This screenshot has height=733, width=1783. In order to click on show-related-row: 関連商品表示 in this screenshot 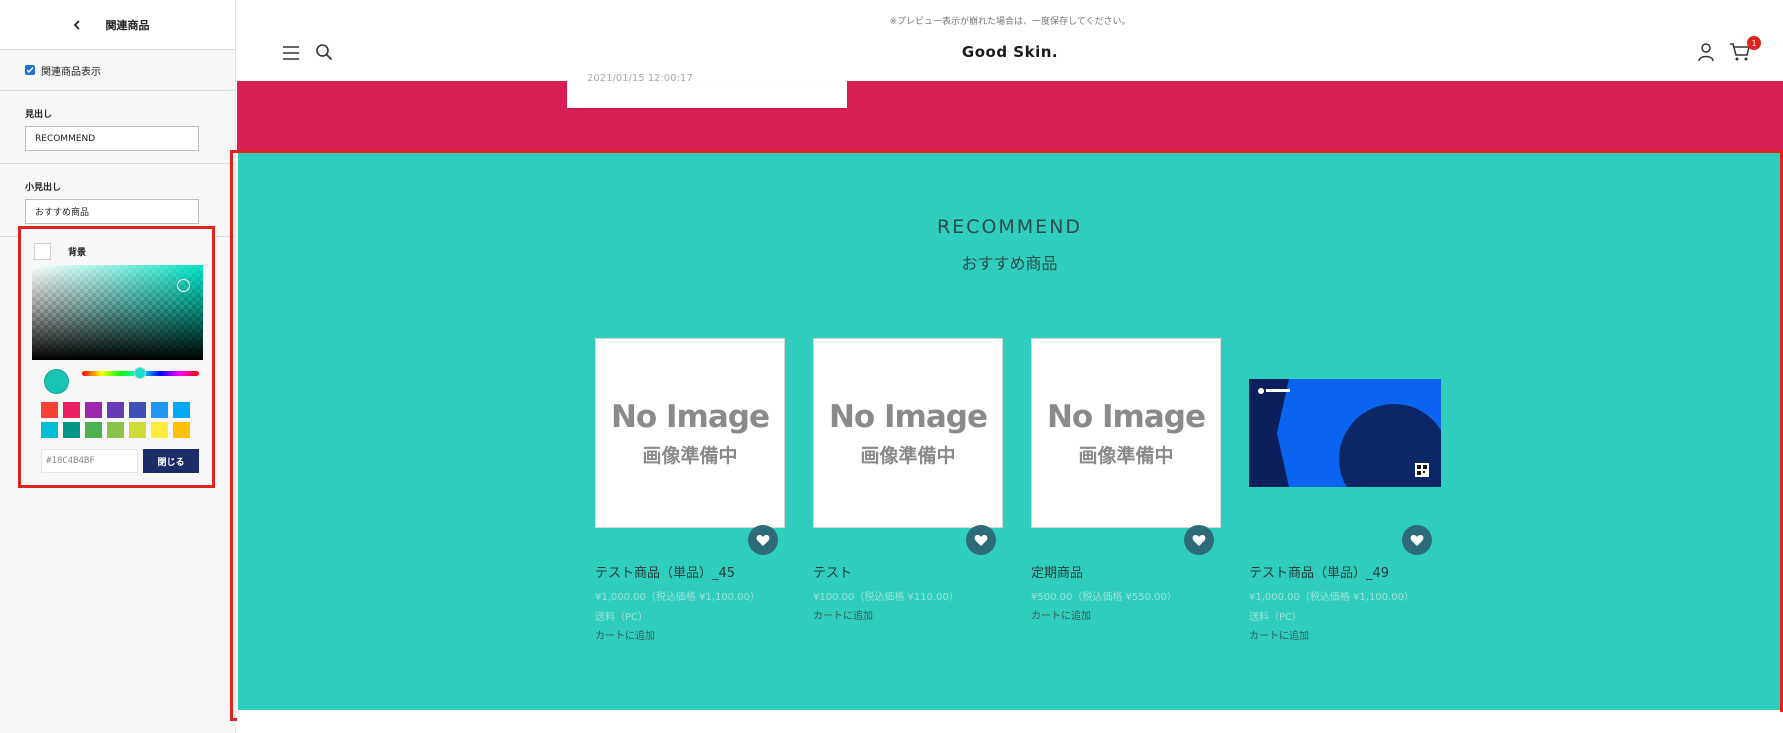, I will do `click(117, 70)`.